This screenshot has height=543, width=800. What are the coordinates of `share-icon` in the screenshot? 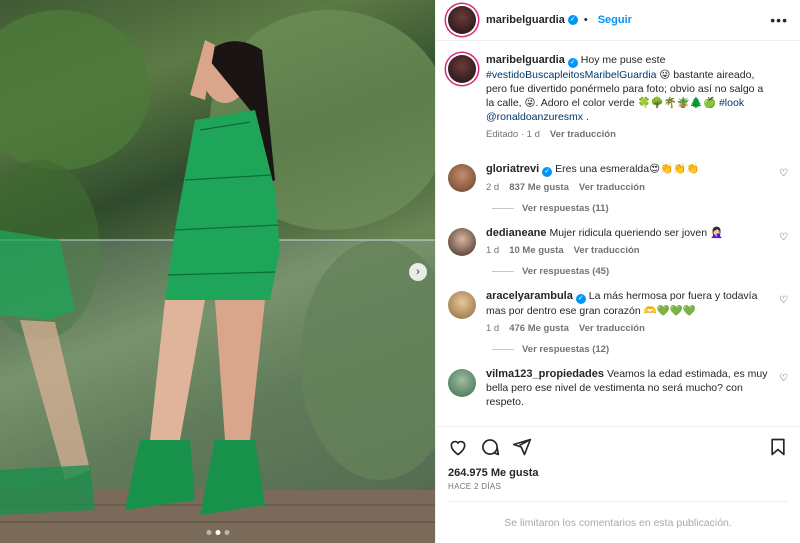 It's located at (522, 447).